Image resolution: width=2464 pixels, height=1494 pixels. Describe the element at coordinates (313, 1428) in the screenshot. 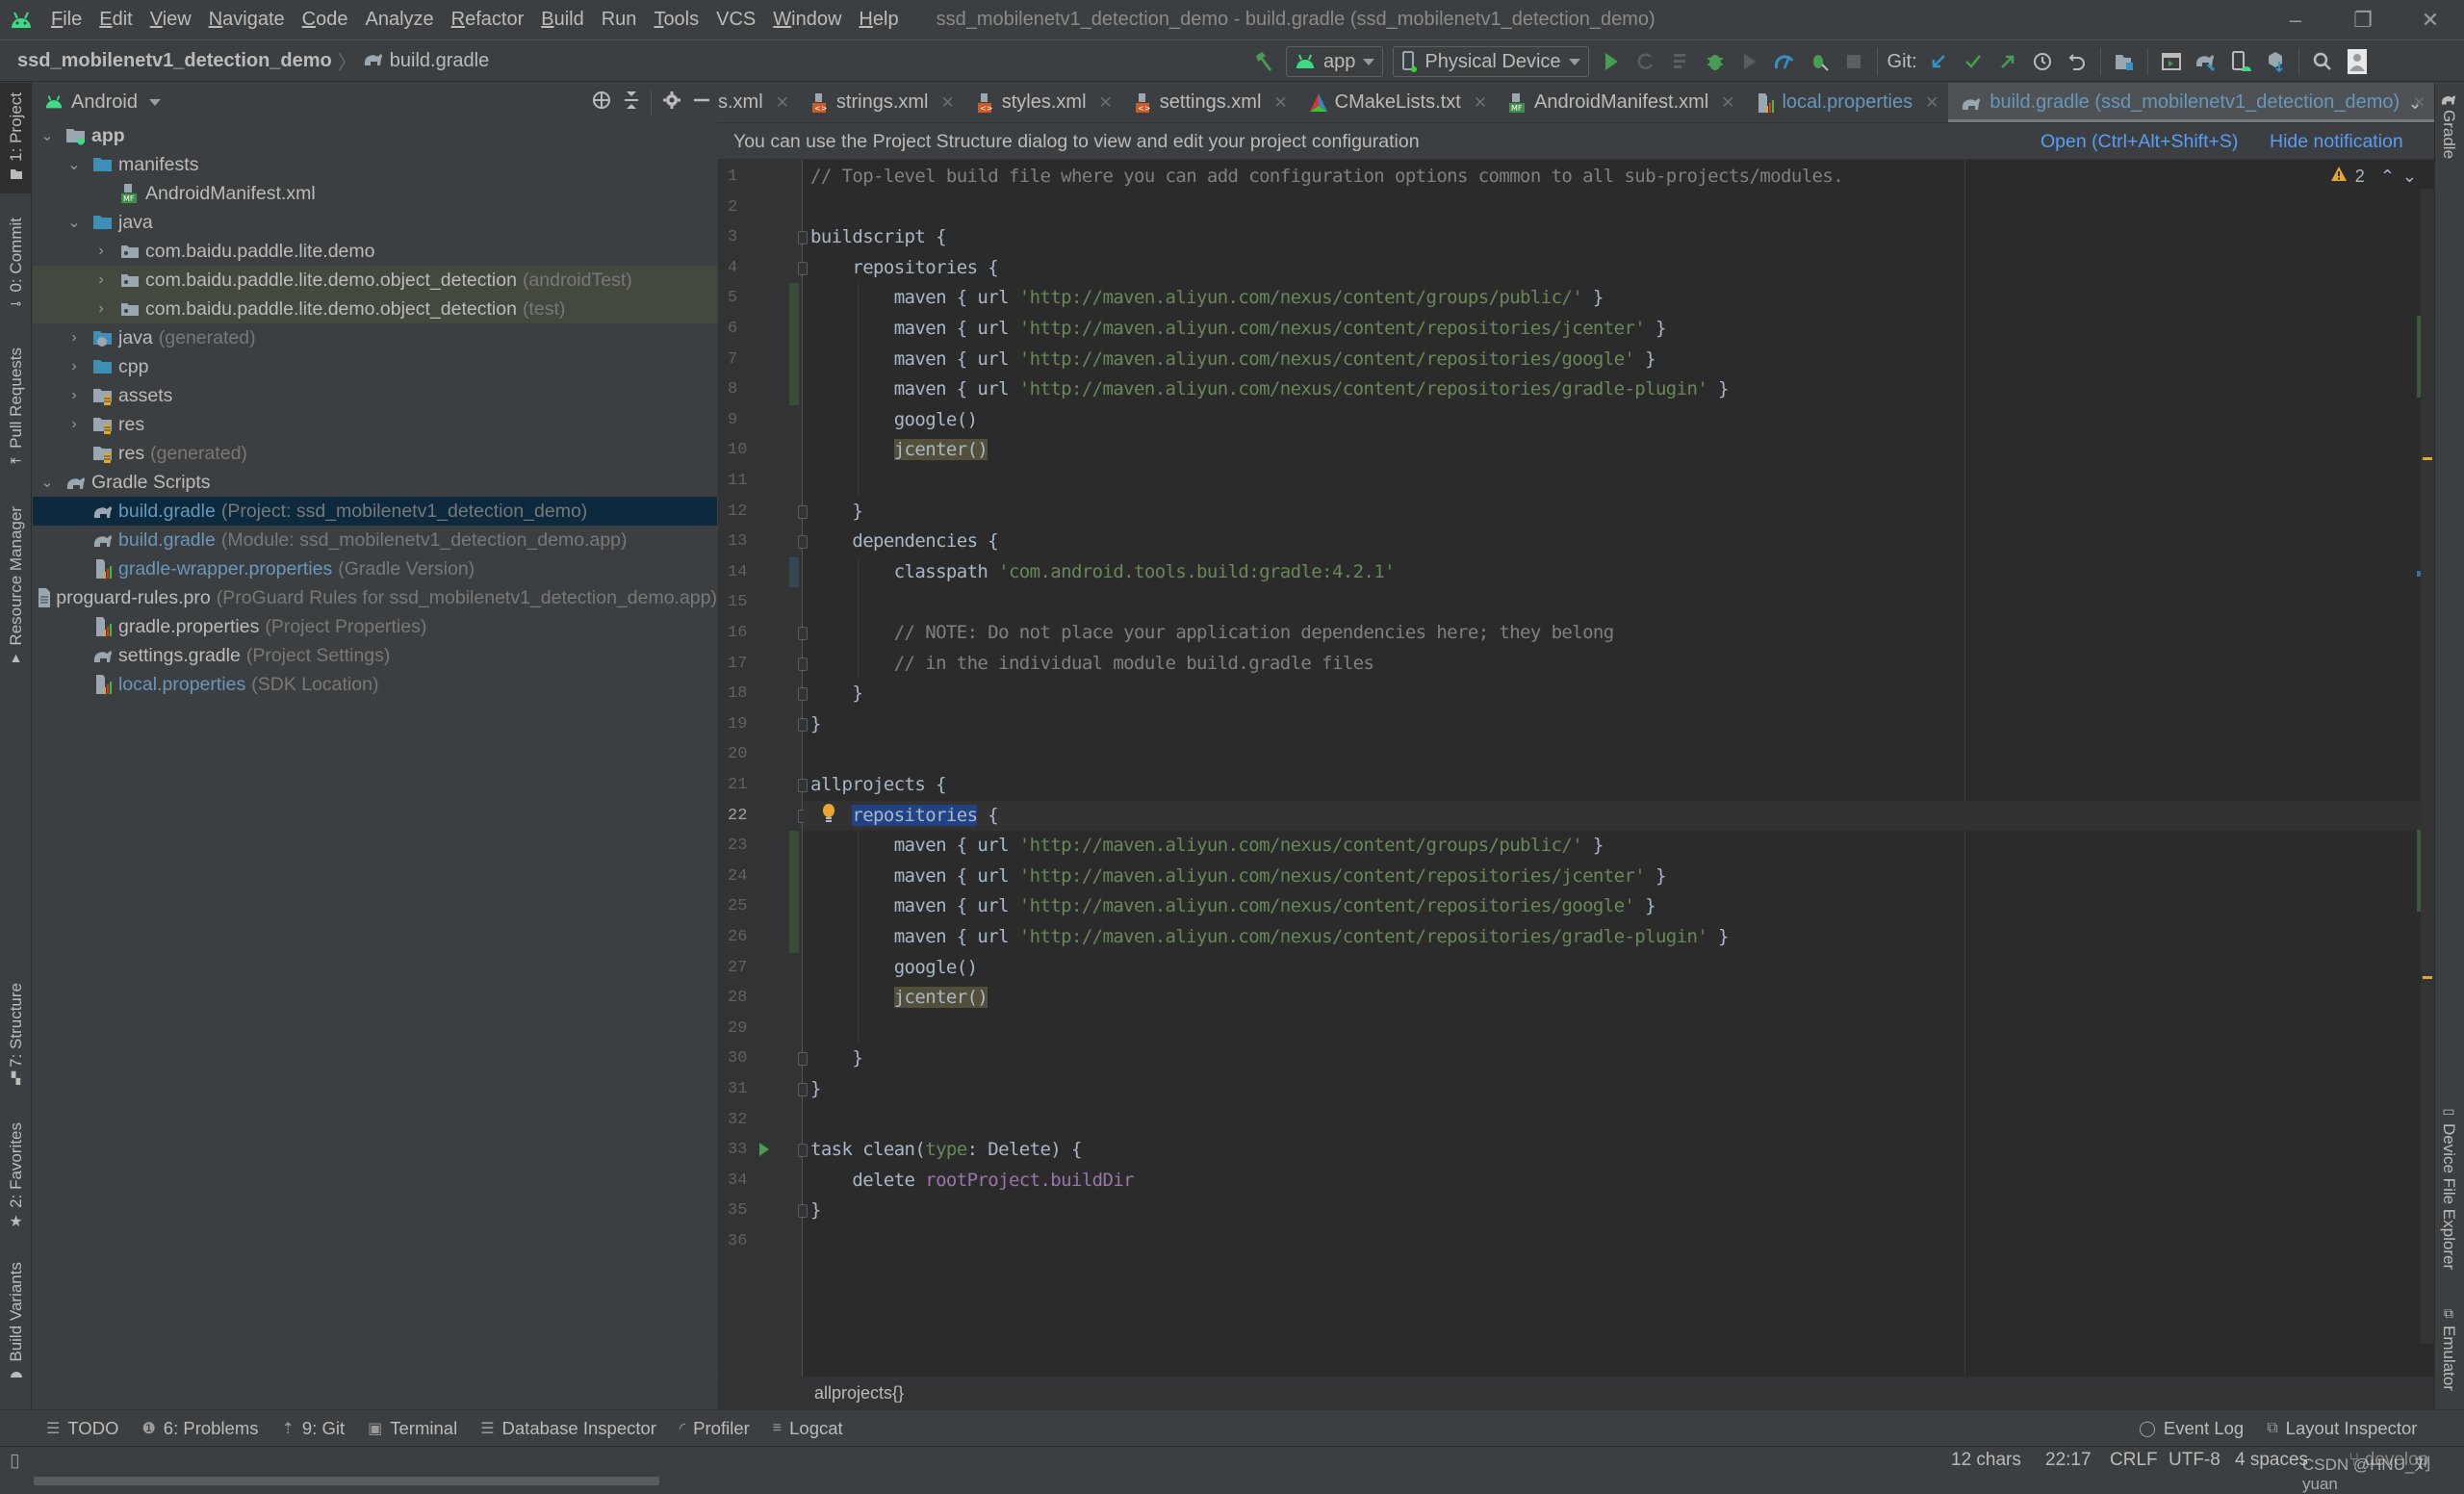

I see `tool-tab-git: ⇡ 9: Git` at that location.